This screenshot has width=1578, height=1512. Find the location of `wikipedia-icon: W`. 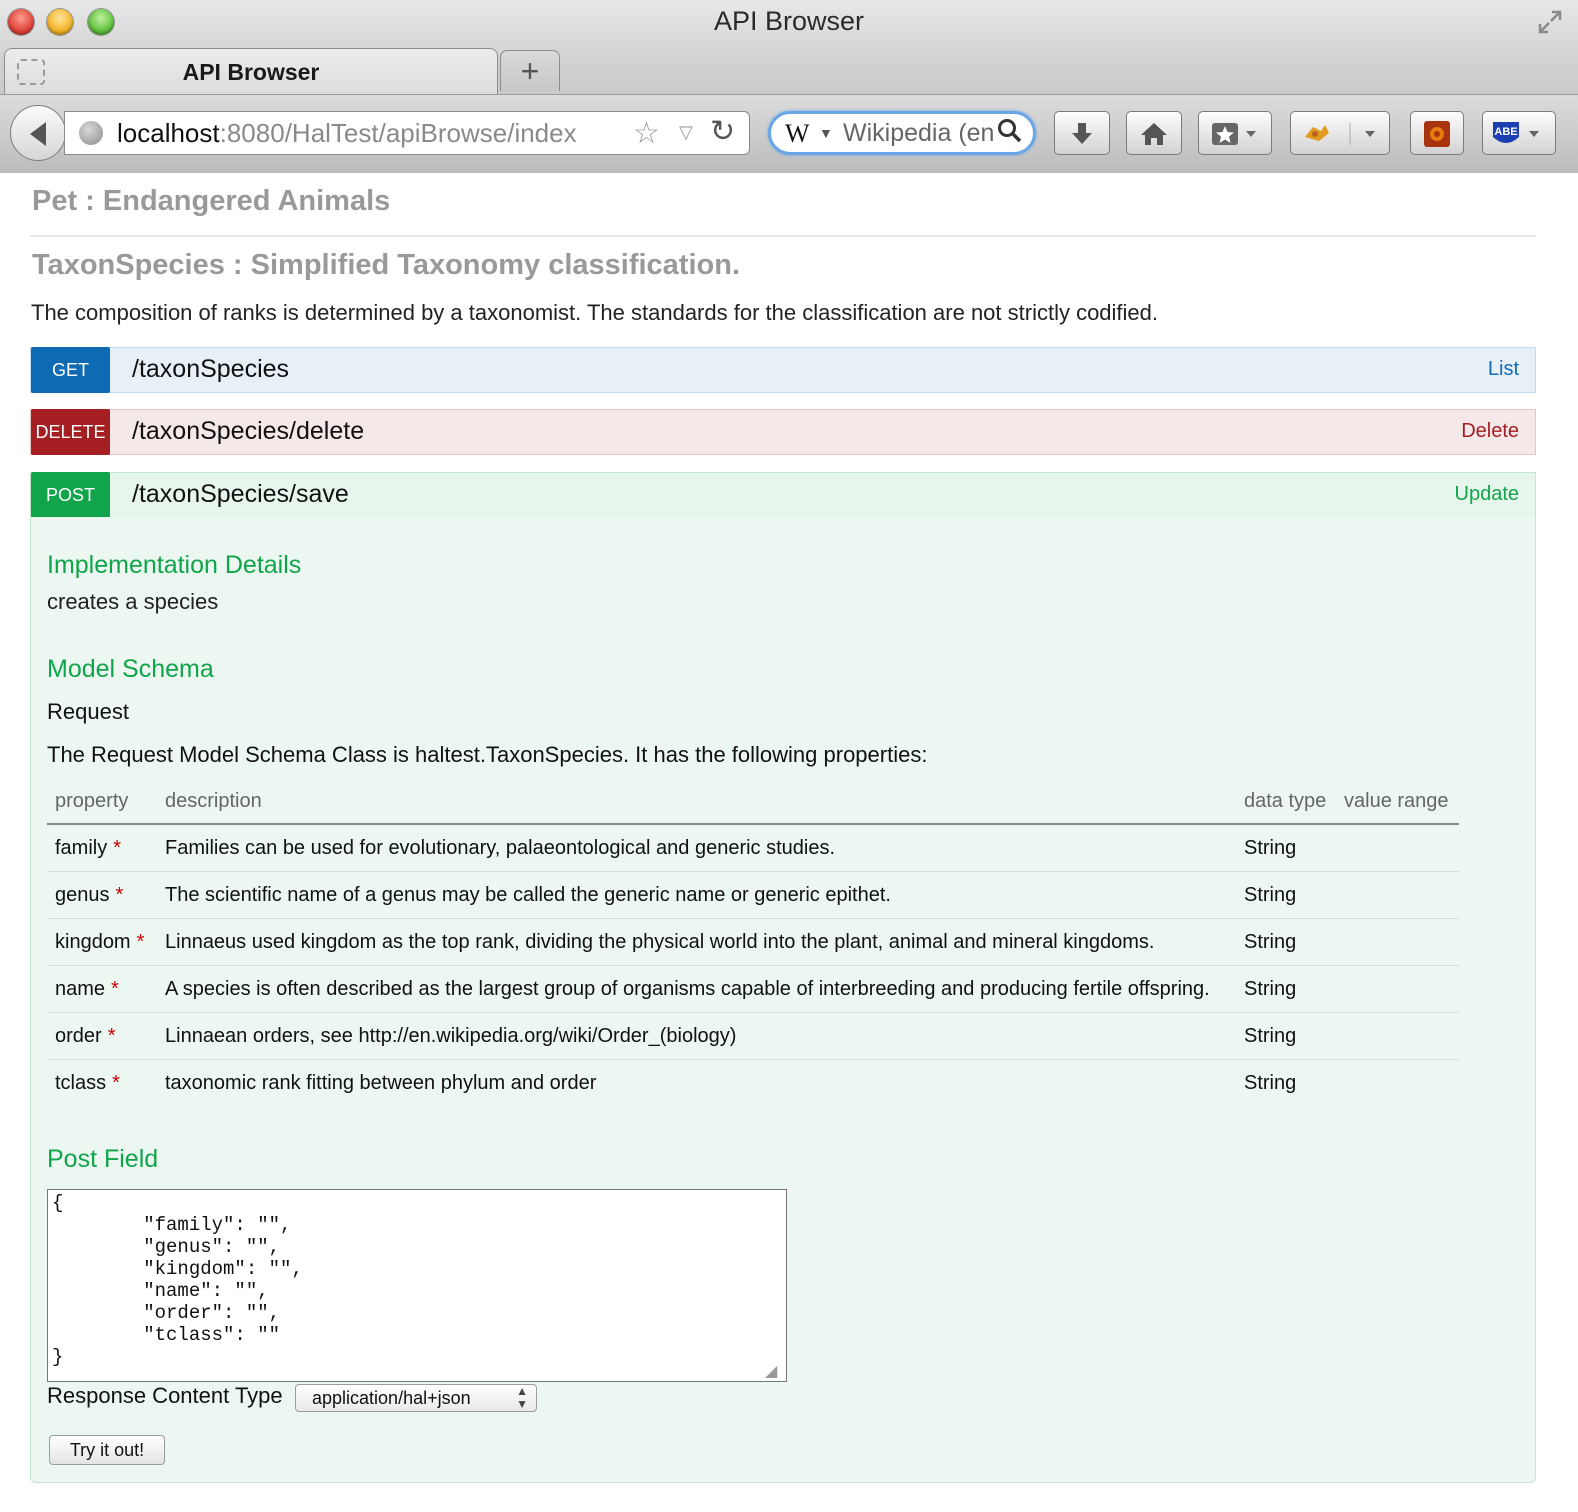

wikipedia-icon: W is located at coordinates (797, 134).